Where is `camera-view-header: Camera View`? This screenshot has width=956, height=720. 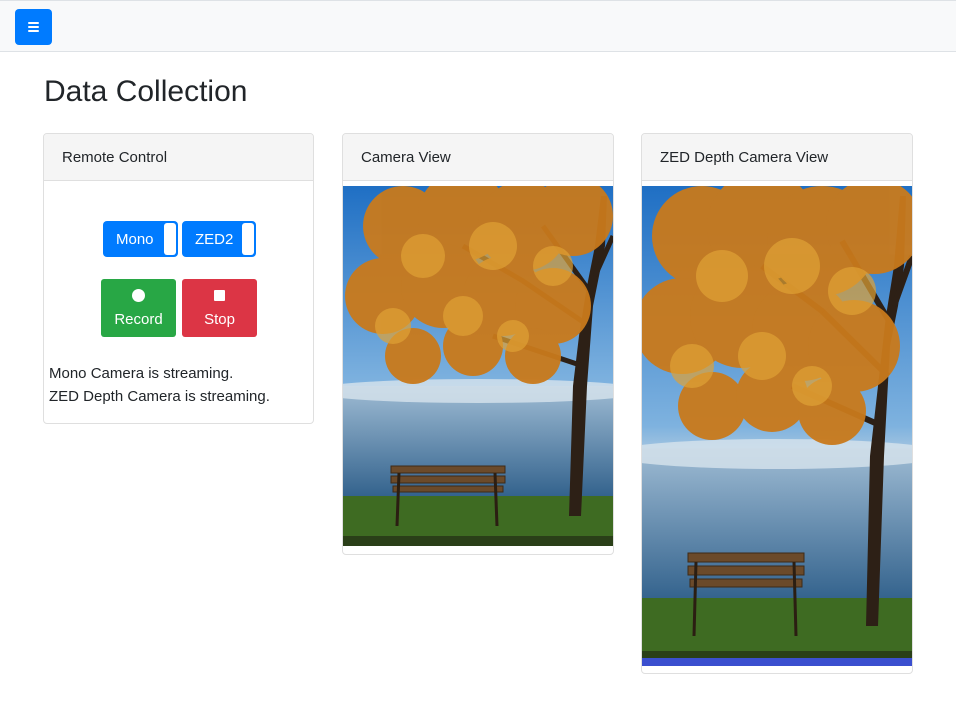 camera-view-header: Camera View is located at coordinates (478, 157).